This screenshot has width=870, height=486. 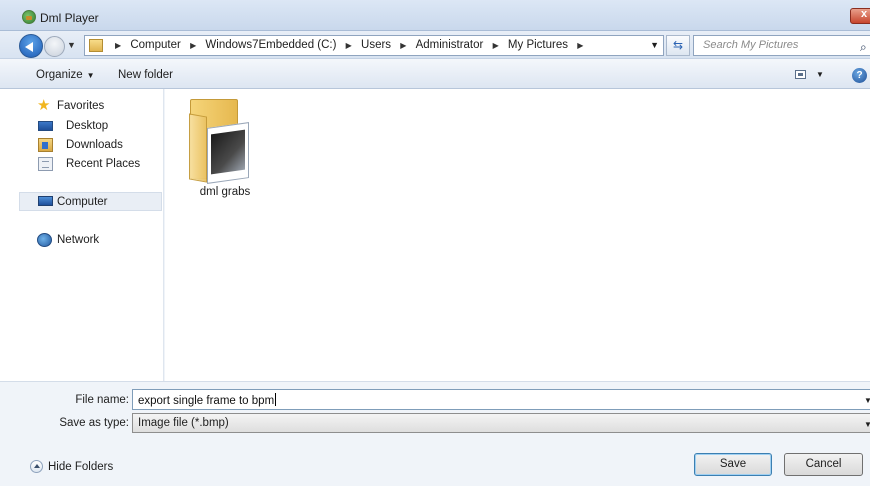 I want to click on nav-item-label: Downloads, so click(x=94, y=145).